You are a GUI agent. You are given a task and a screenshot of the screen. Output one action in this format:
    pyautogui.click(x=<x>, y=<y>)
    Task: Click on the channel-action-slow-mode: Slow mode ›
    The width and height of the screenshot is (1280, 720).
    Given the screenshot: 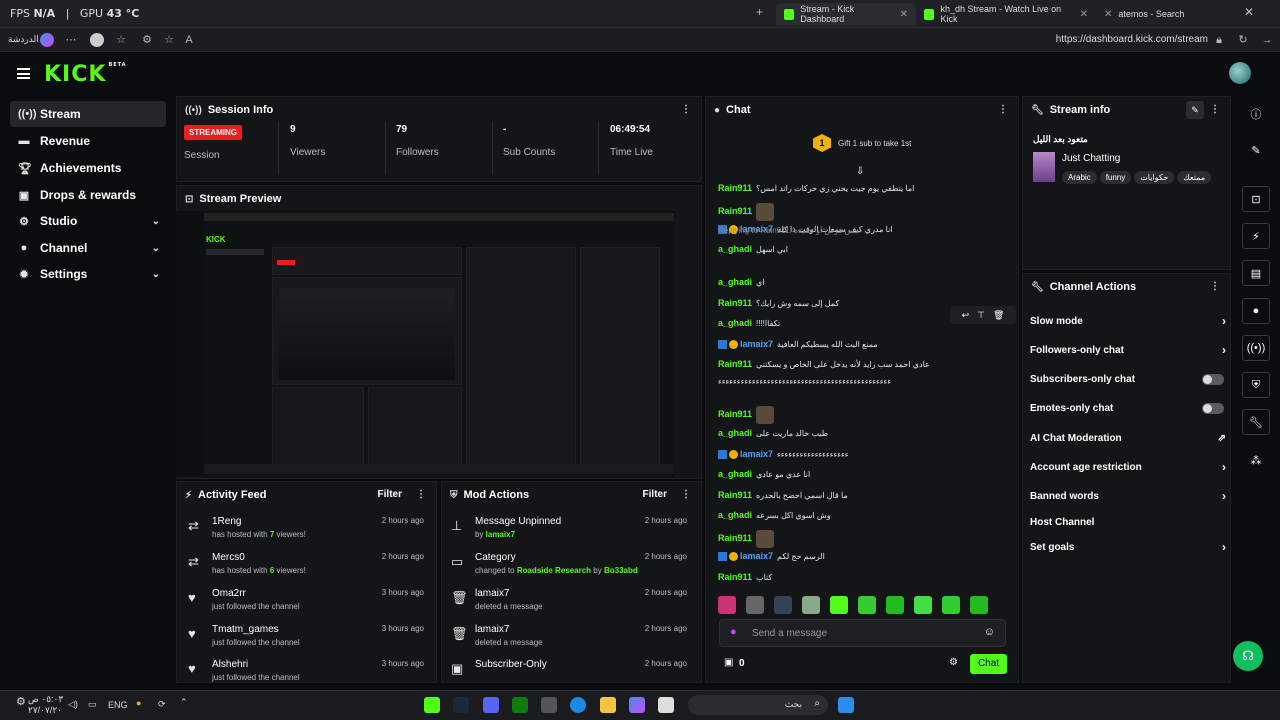 What is the action you would take?
    pyautogui.click(x=1128, y=321)
    